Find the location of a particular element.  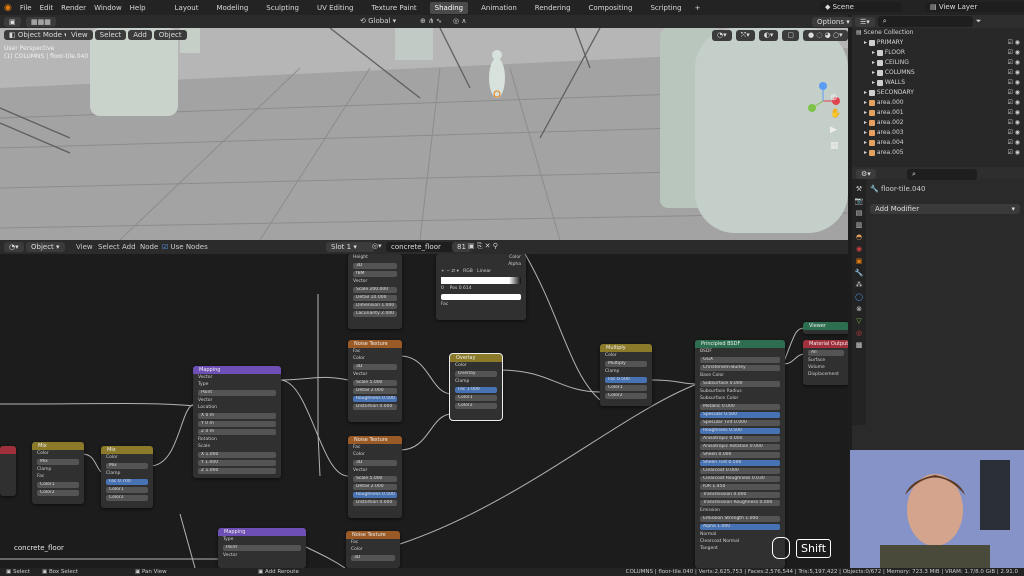

editor-type-button: ▣ is located at coordinates (12, 22).